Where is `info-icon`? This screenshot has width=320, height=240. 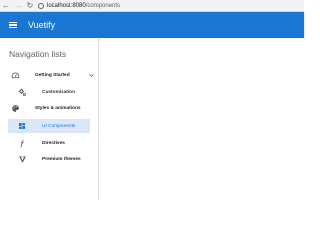
info-icon is located at coordinates (41, 5).